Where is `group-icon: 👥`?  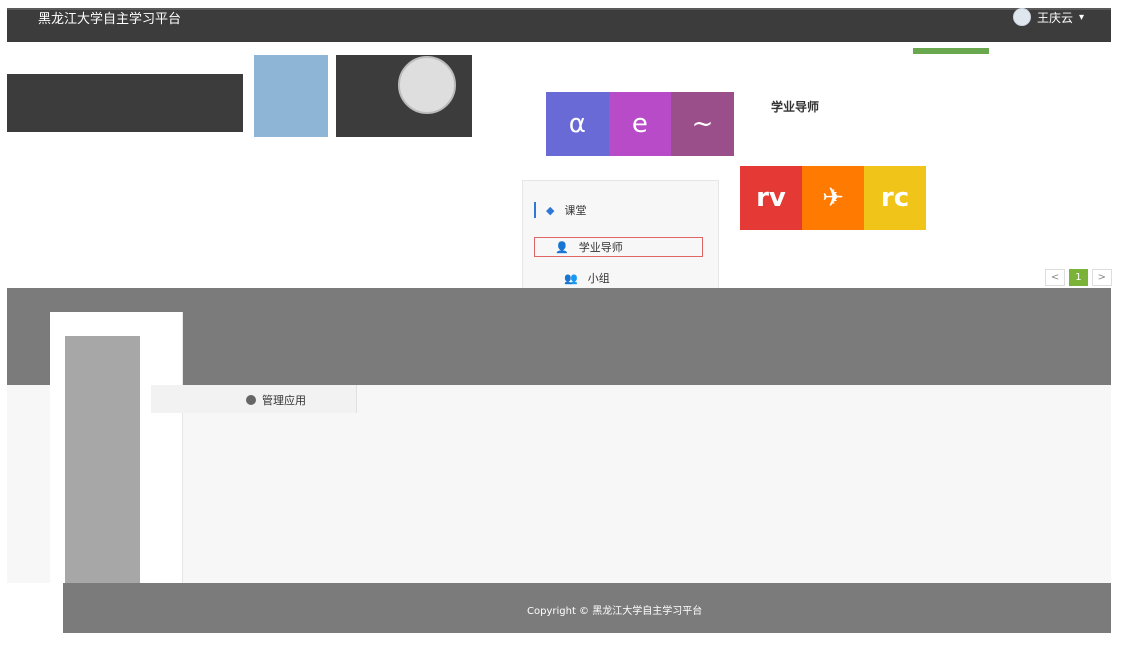
group-icon: 👥 is located at coordinates (571, 278).